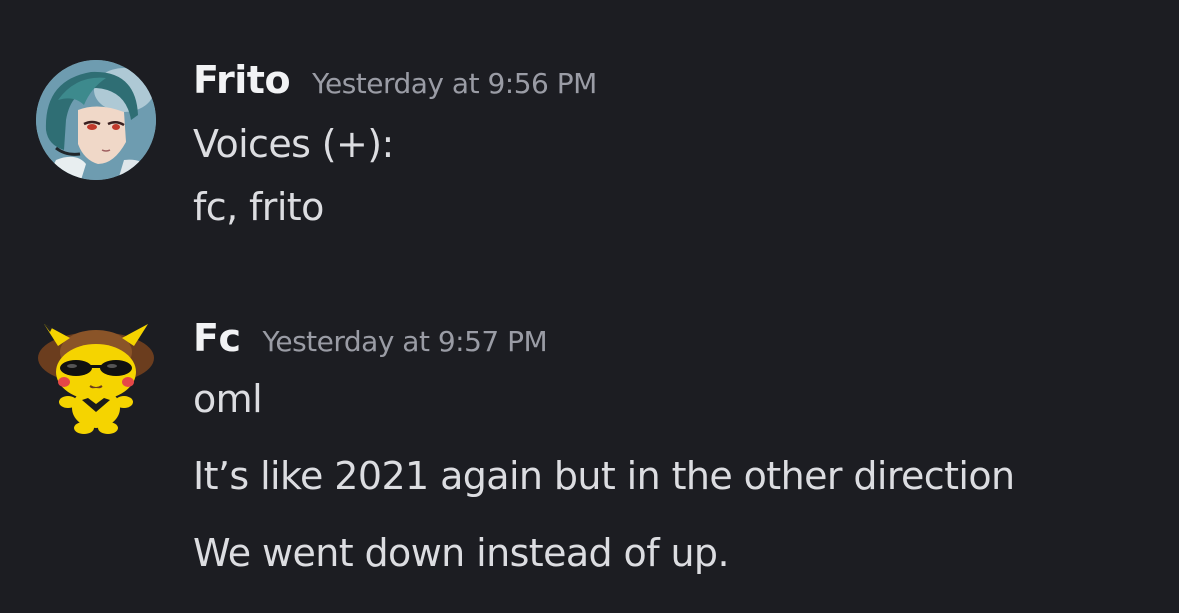  What do you see at coordinates (96, 379) in the screenshot?
I see `pikachu-sunglasses-avatar-icon` at bounding box center [96, 379].